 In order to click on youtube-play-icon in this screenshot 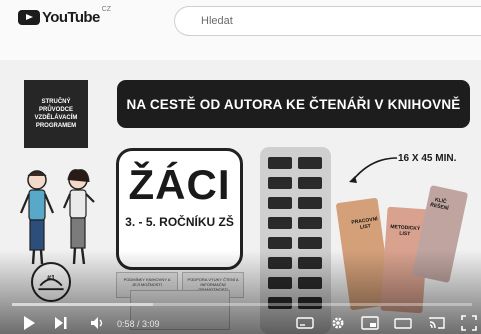, I will do `click(29, 17)`.